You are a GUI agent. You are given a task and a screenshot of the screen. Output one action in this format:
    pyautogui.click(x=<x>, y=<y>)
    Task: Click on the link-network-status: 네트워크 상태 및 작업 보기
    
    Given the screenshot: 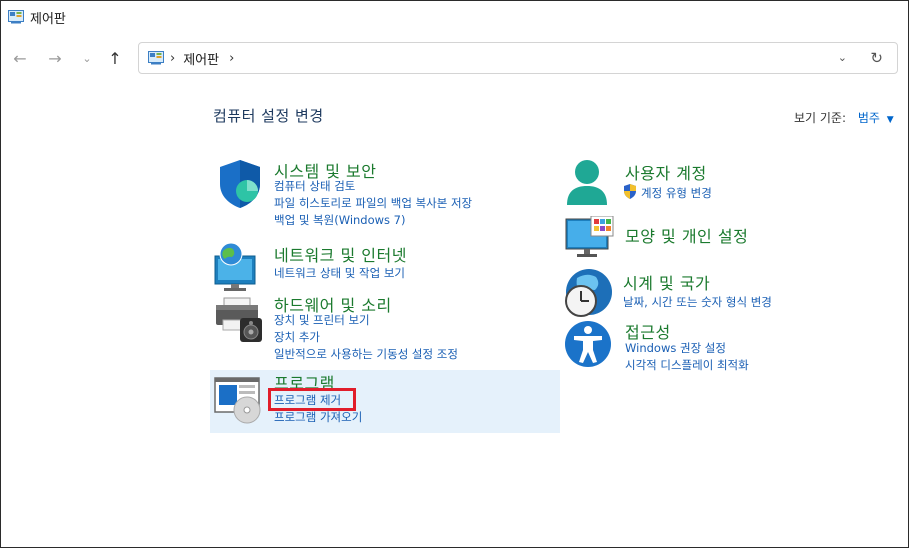 What is the action you would take?
    pyautogui.click(x=339, y=273)
    